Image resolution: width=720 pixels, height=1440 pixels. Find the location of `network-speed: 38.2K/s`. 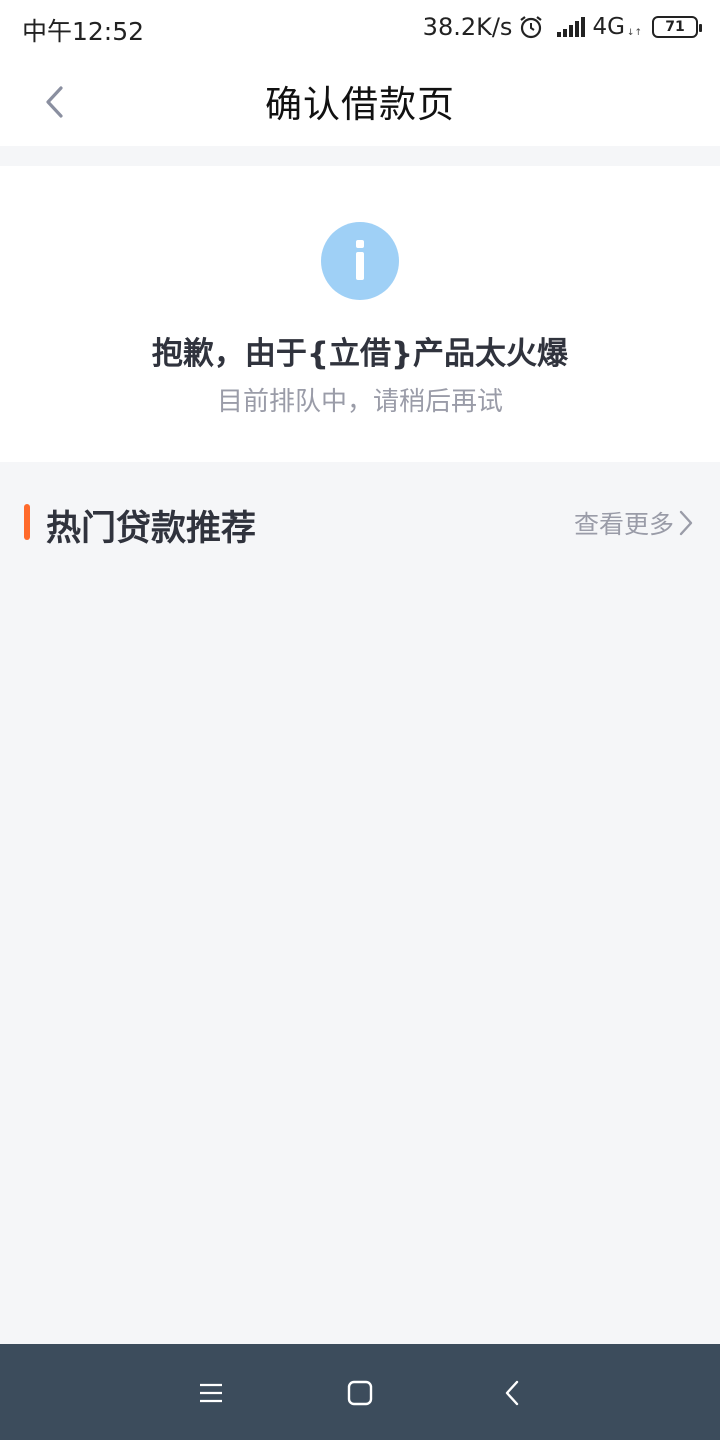

network-speed: 38.2K/s is located at coordinates (467, 27).